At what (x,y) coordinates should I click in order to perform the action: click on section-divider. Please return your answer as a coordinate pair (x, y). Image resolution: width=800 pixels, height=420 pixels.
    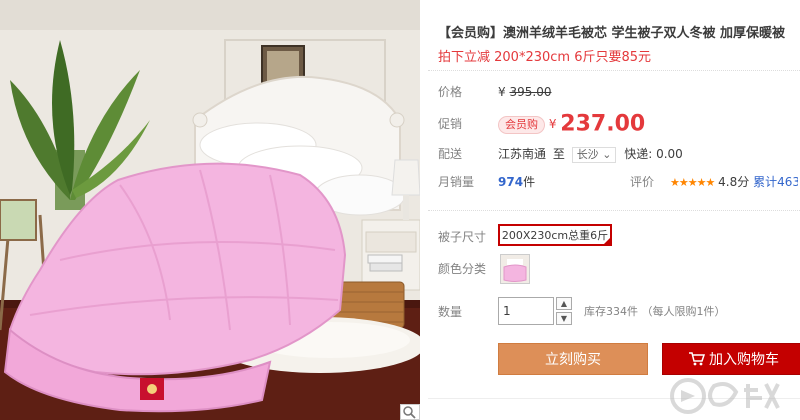
    Looking at the image, I should click on (614, 210).